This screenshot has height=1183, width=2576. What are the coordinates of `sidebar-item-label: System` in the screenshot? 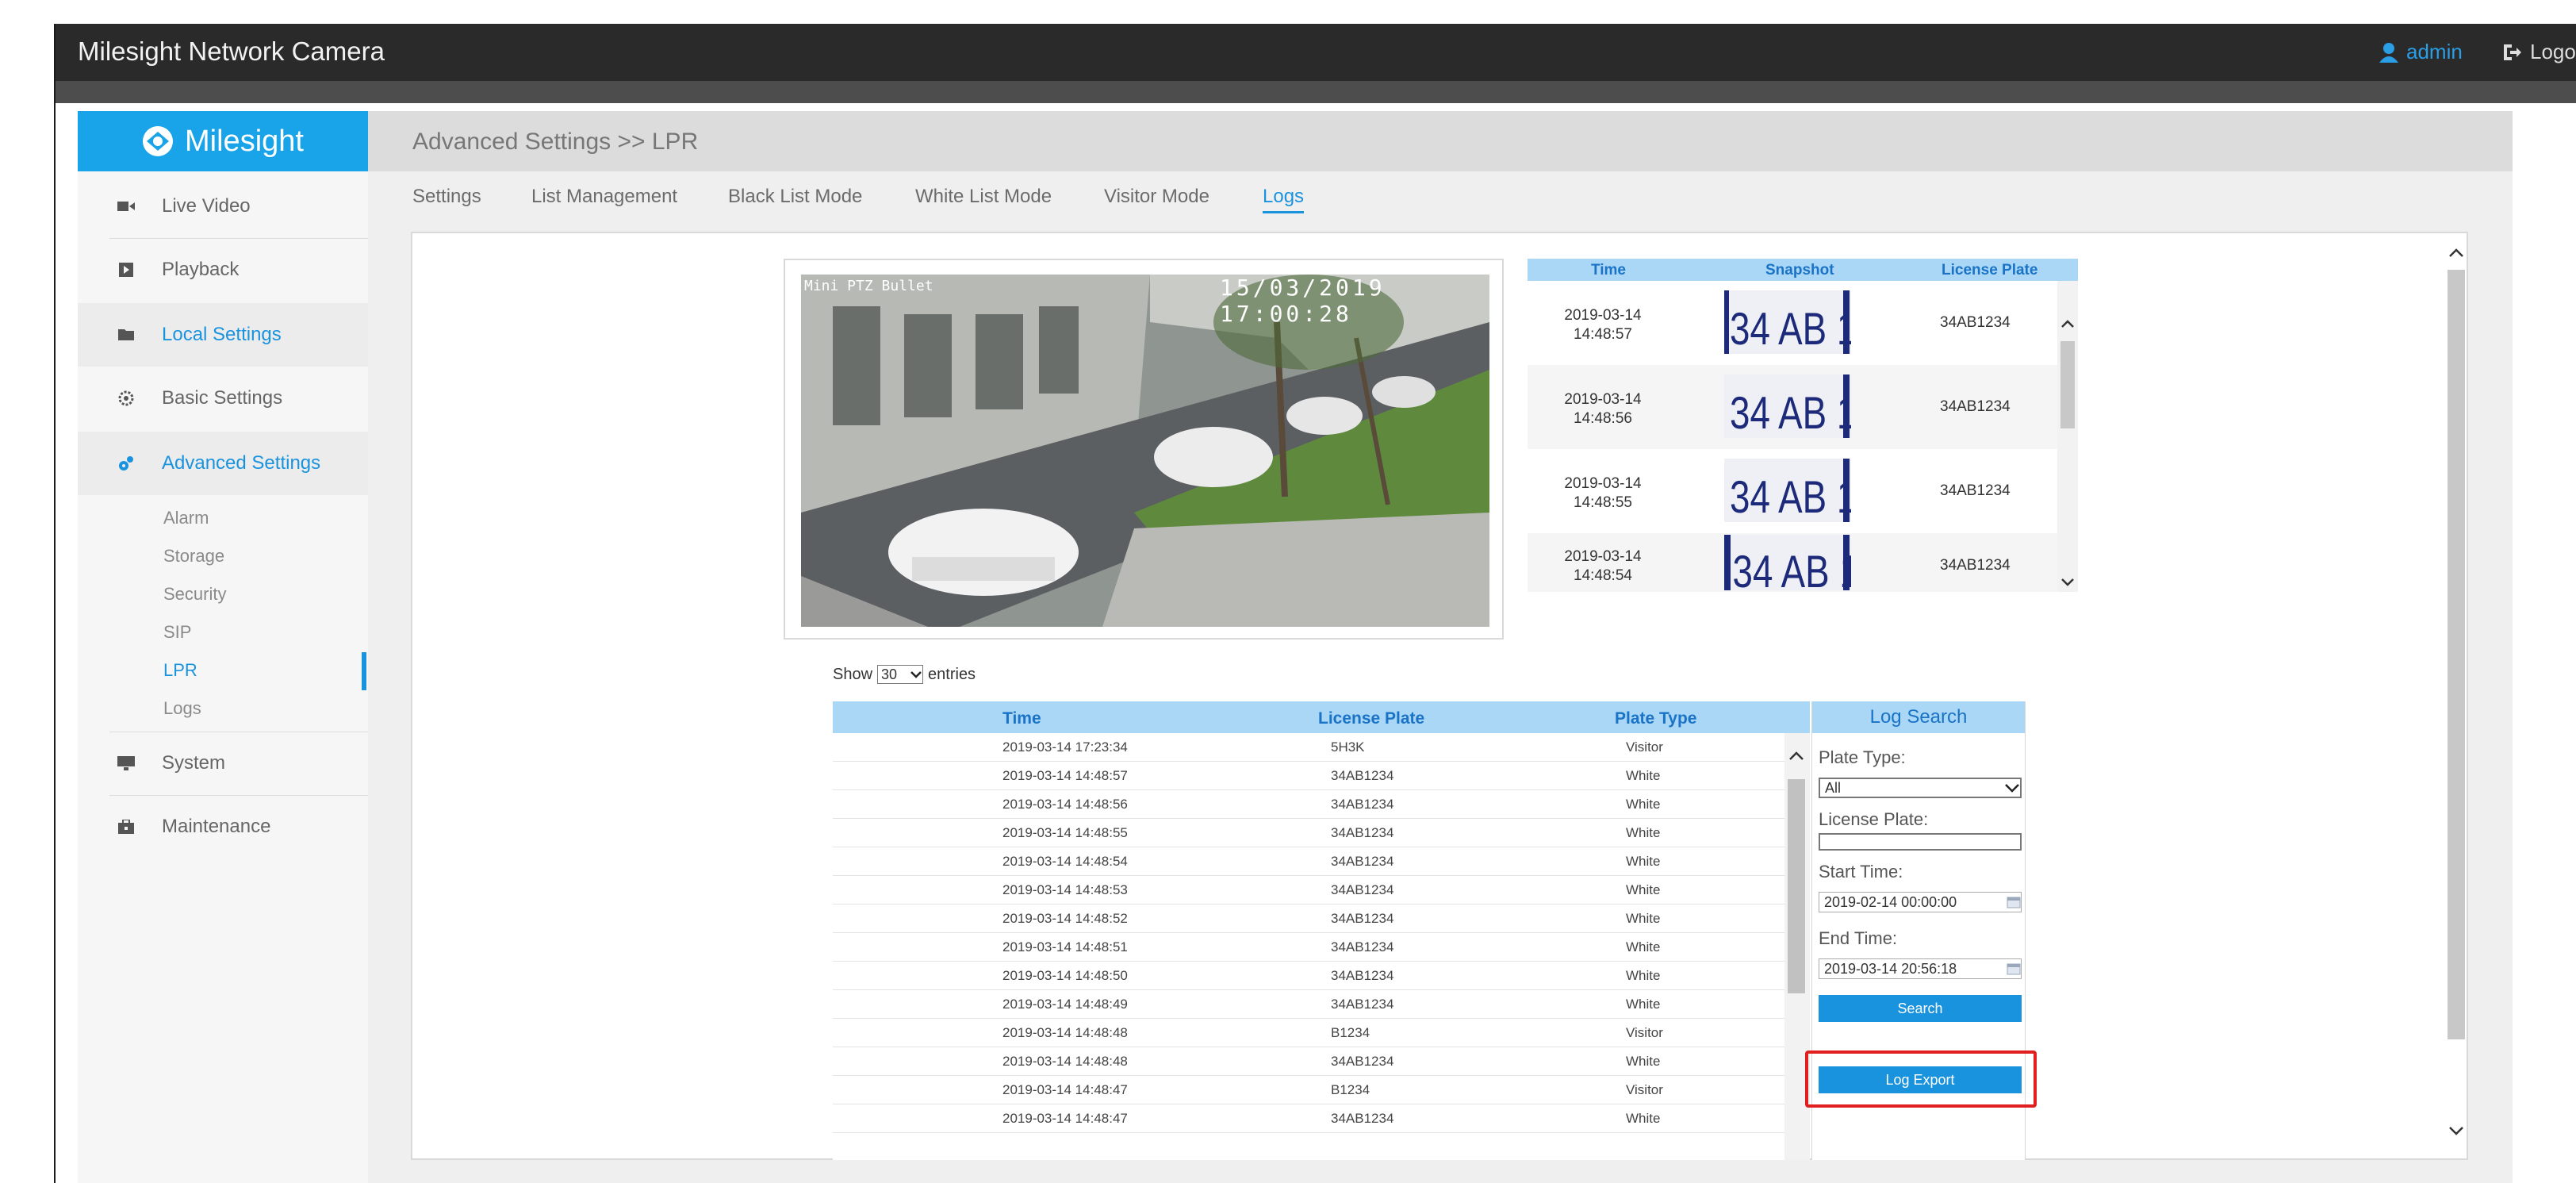 It's located at (194, 763).